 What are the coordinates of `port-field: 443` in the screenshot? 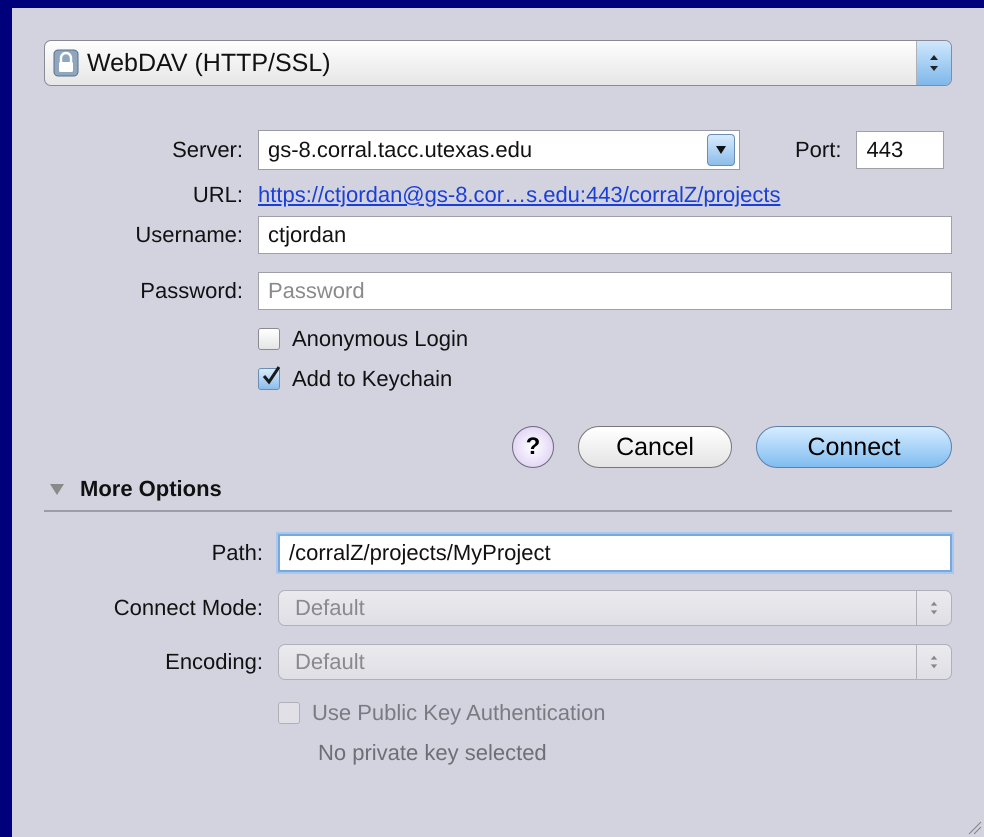 It's located at (900, 150).